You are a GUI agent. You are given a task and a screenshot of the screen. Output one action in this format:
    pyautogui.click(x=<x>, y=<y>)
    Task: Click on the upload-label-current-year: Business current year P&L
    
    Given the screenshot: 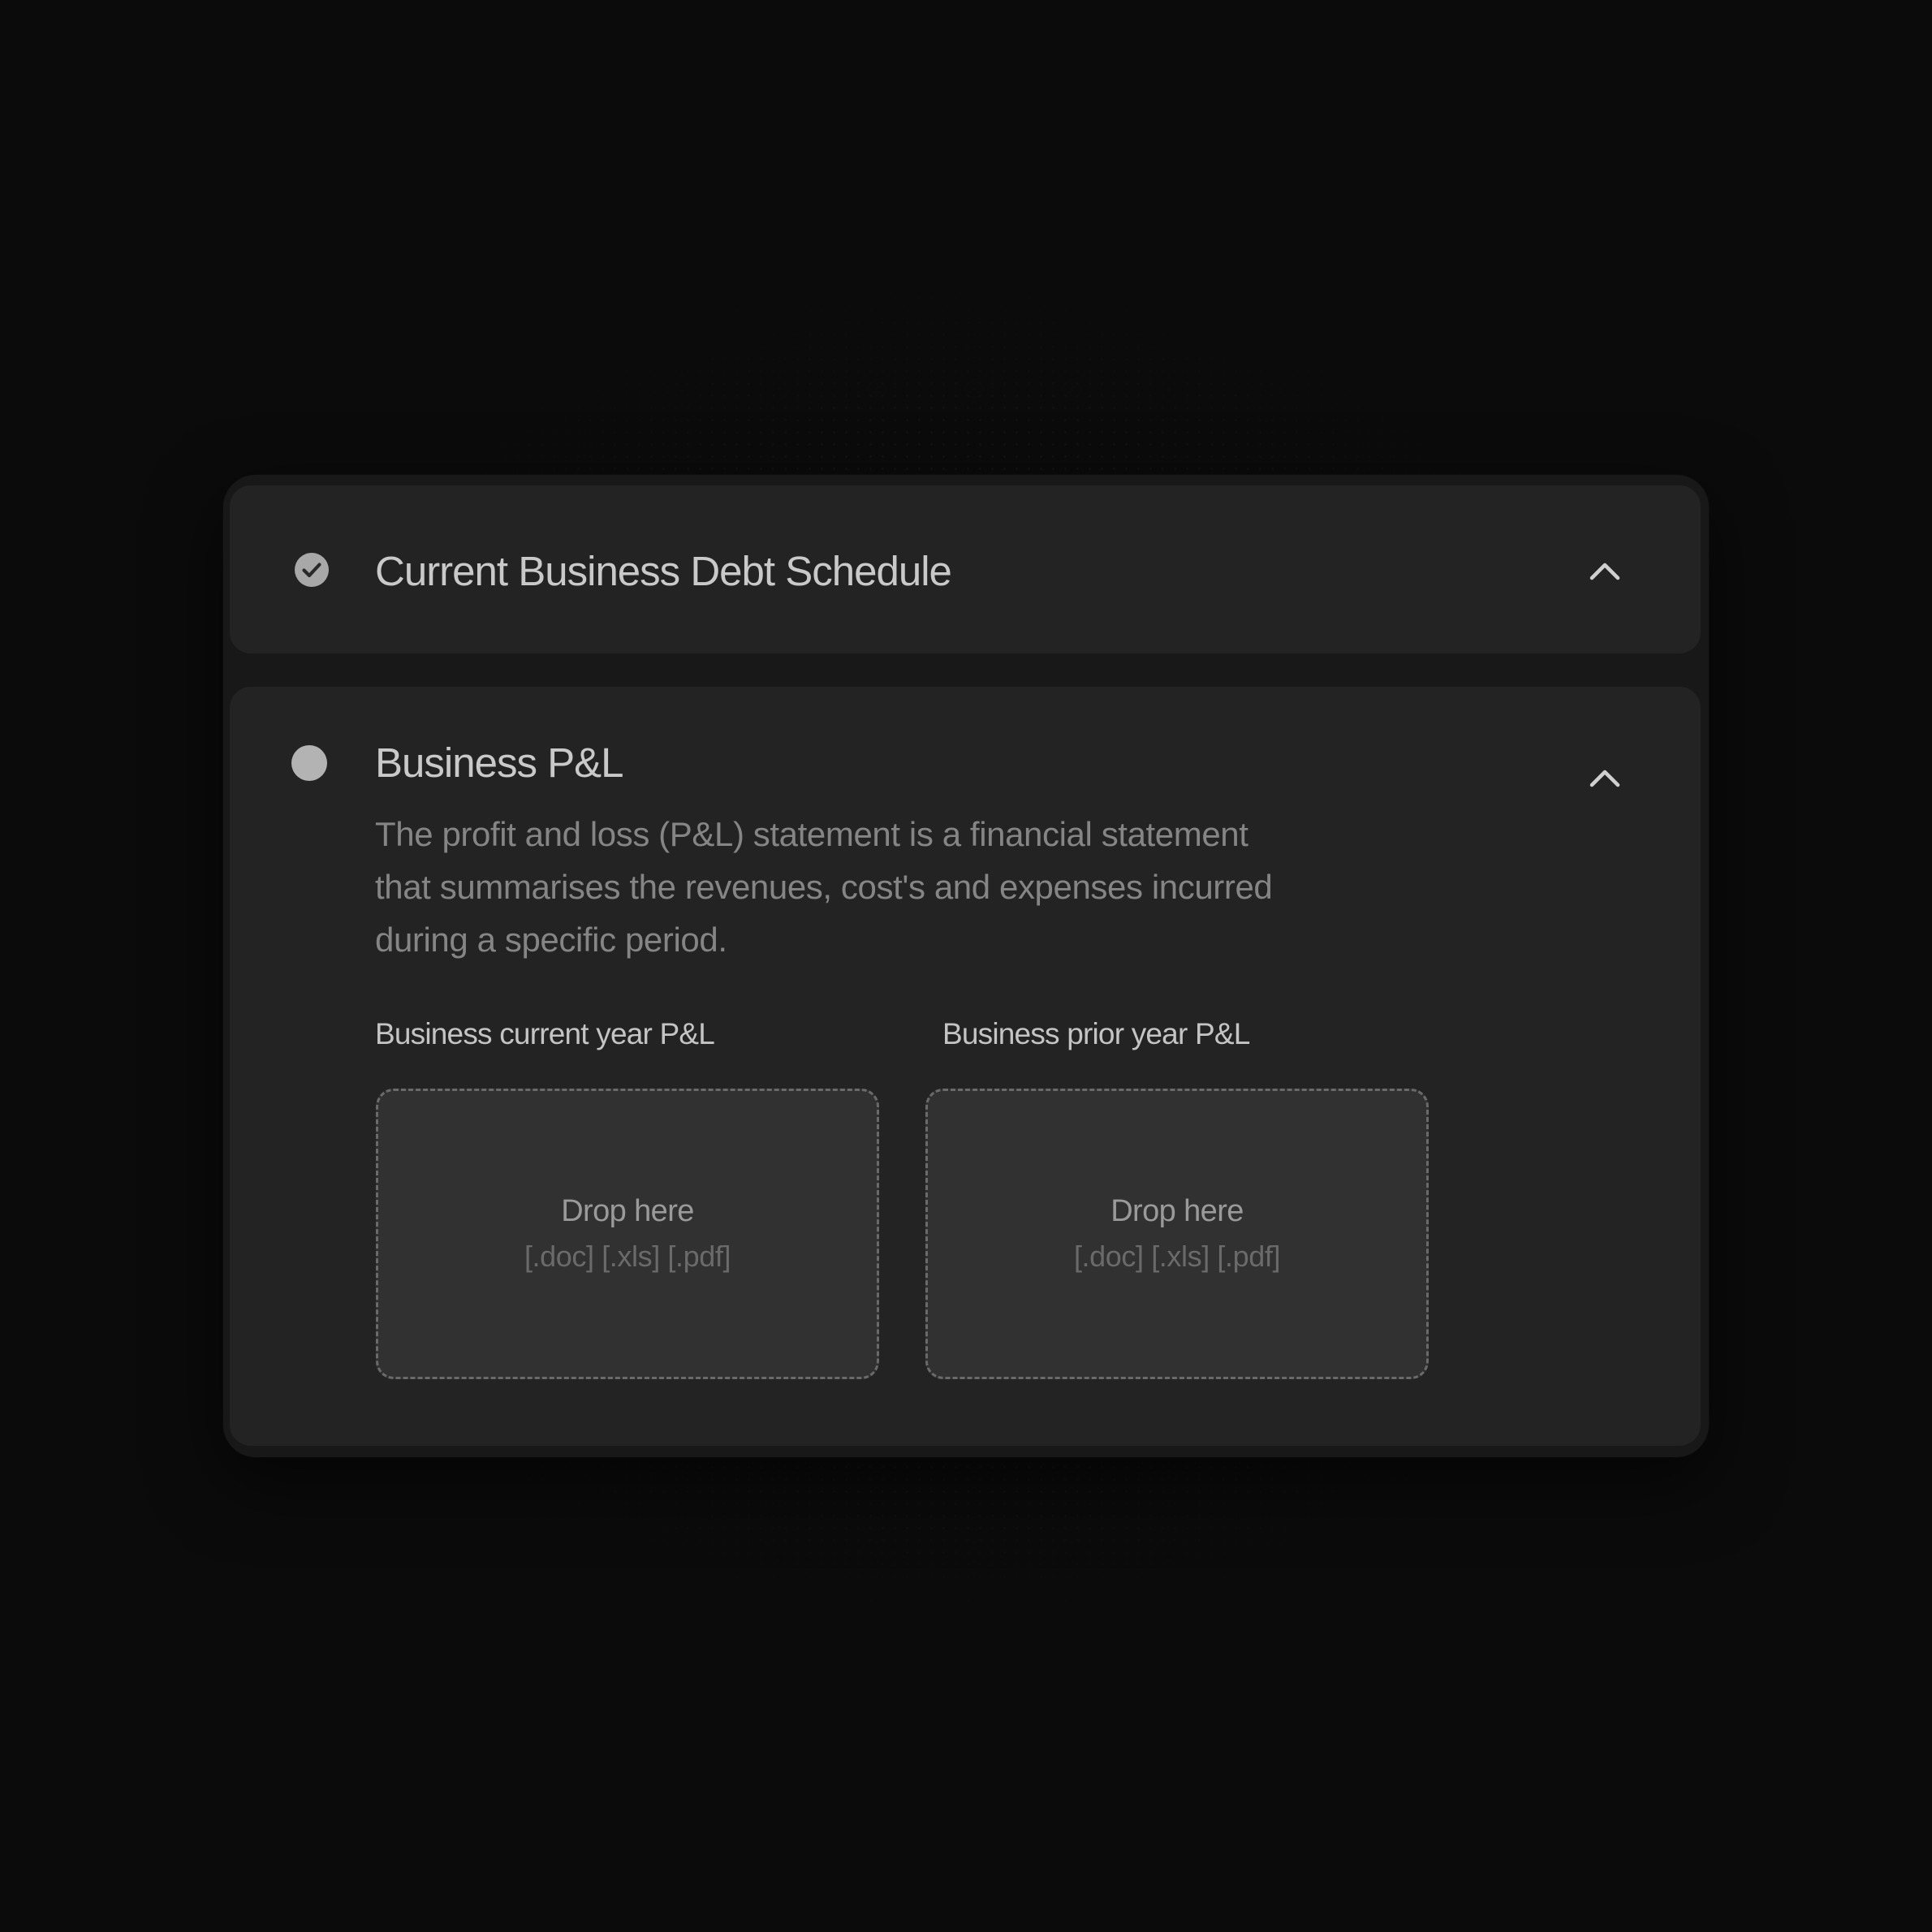 What is the action you would take?
    pyautogui.click(x=545, y=1033)
    